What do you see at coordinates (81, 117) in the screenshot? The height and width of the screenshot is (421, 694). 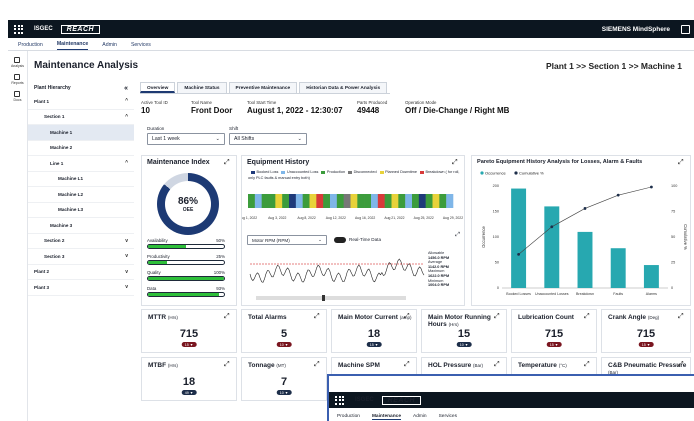 I see `hierarchy-item: Section 1 ^` at bounding box center [81, 117].